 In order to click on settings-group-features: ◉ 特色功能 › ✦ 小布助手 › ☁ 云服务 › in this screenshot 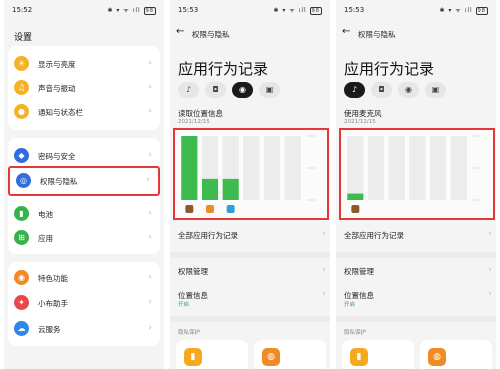, I will do `click(84, 304)`.